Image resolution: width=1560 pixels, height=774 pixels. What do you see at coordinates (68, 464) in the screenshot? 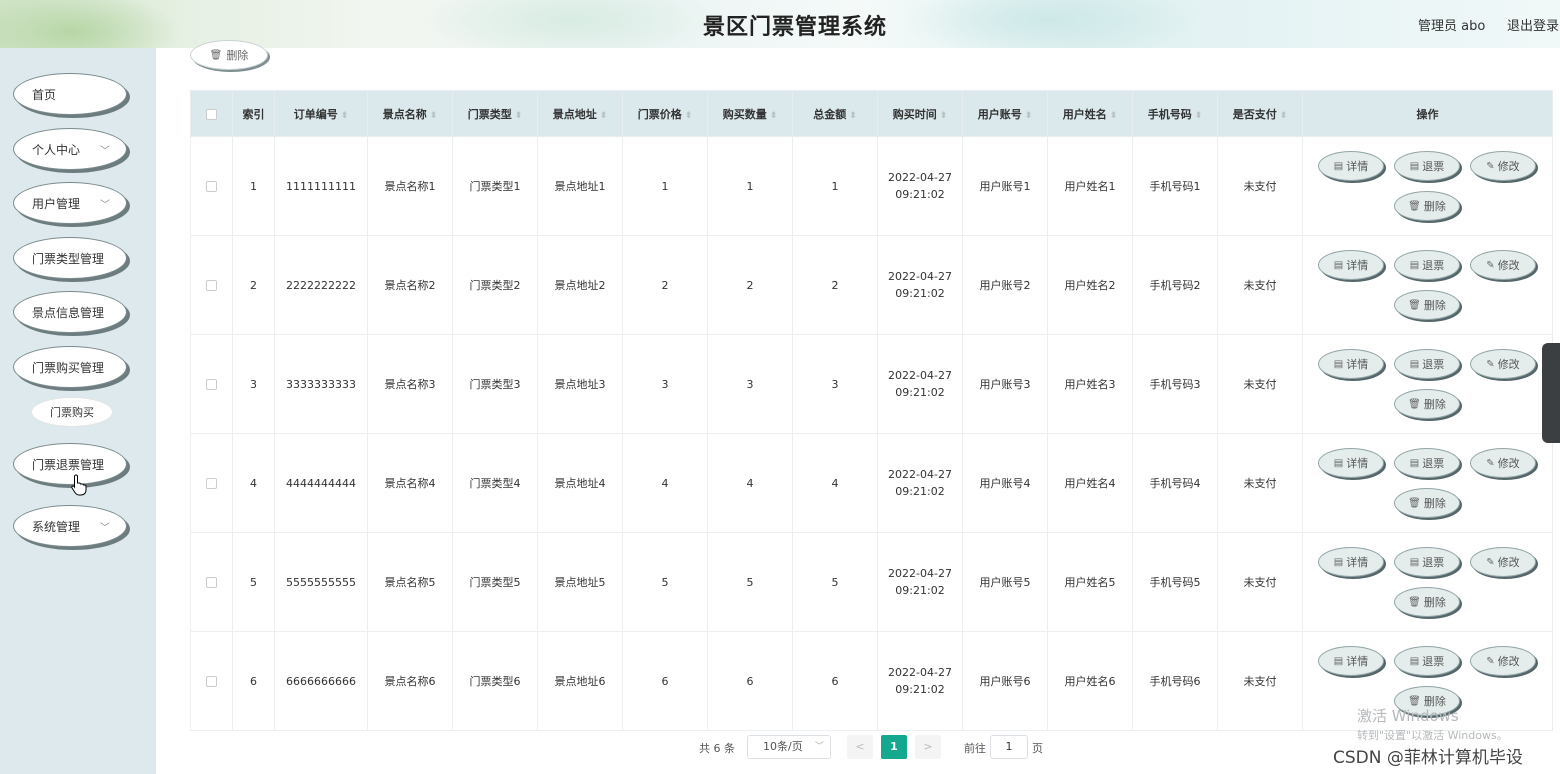
I see `sidebar-item-label: 门票退票管理` at bounding box center [68, 464].